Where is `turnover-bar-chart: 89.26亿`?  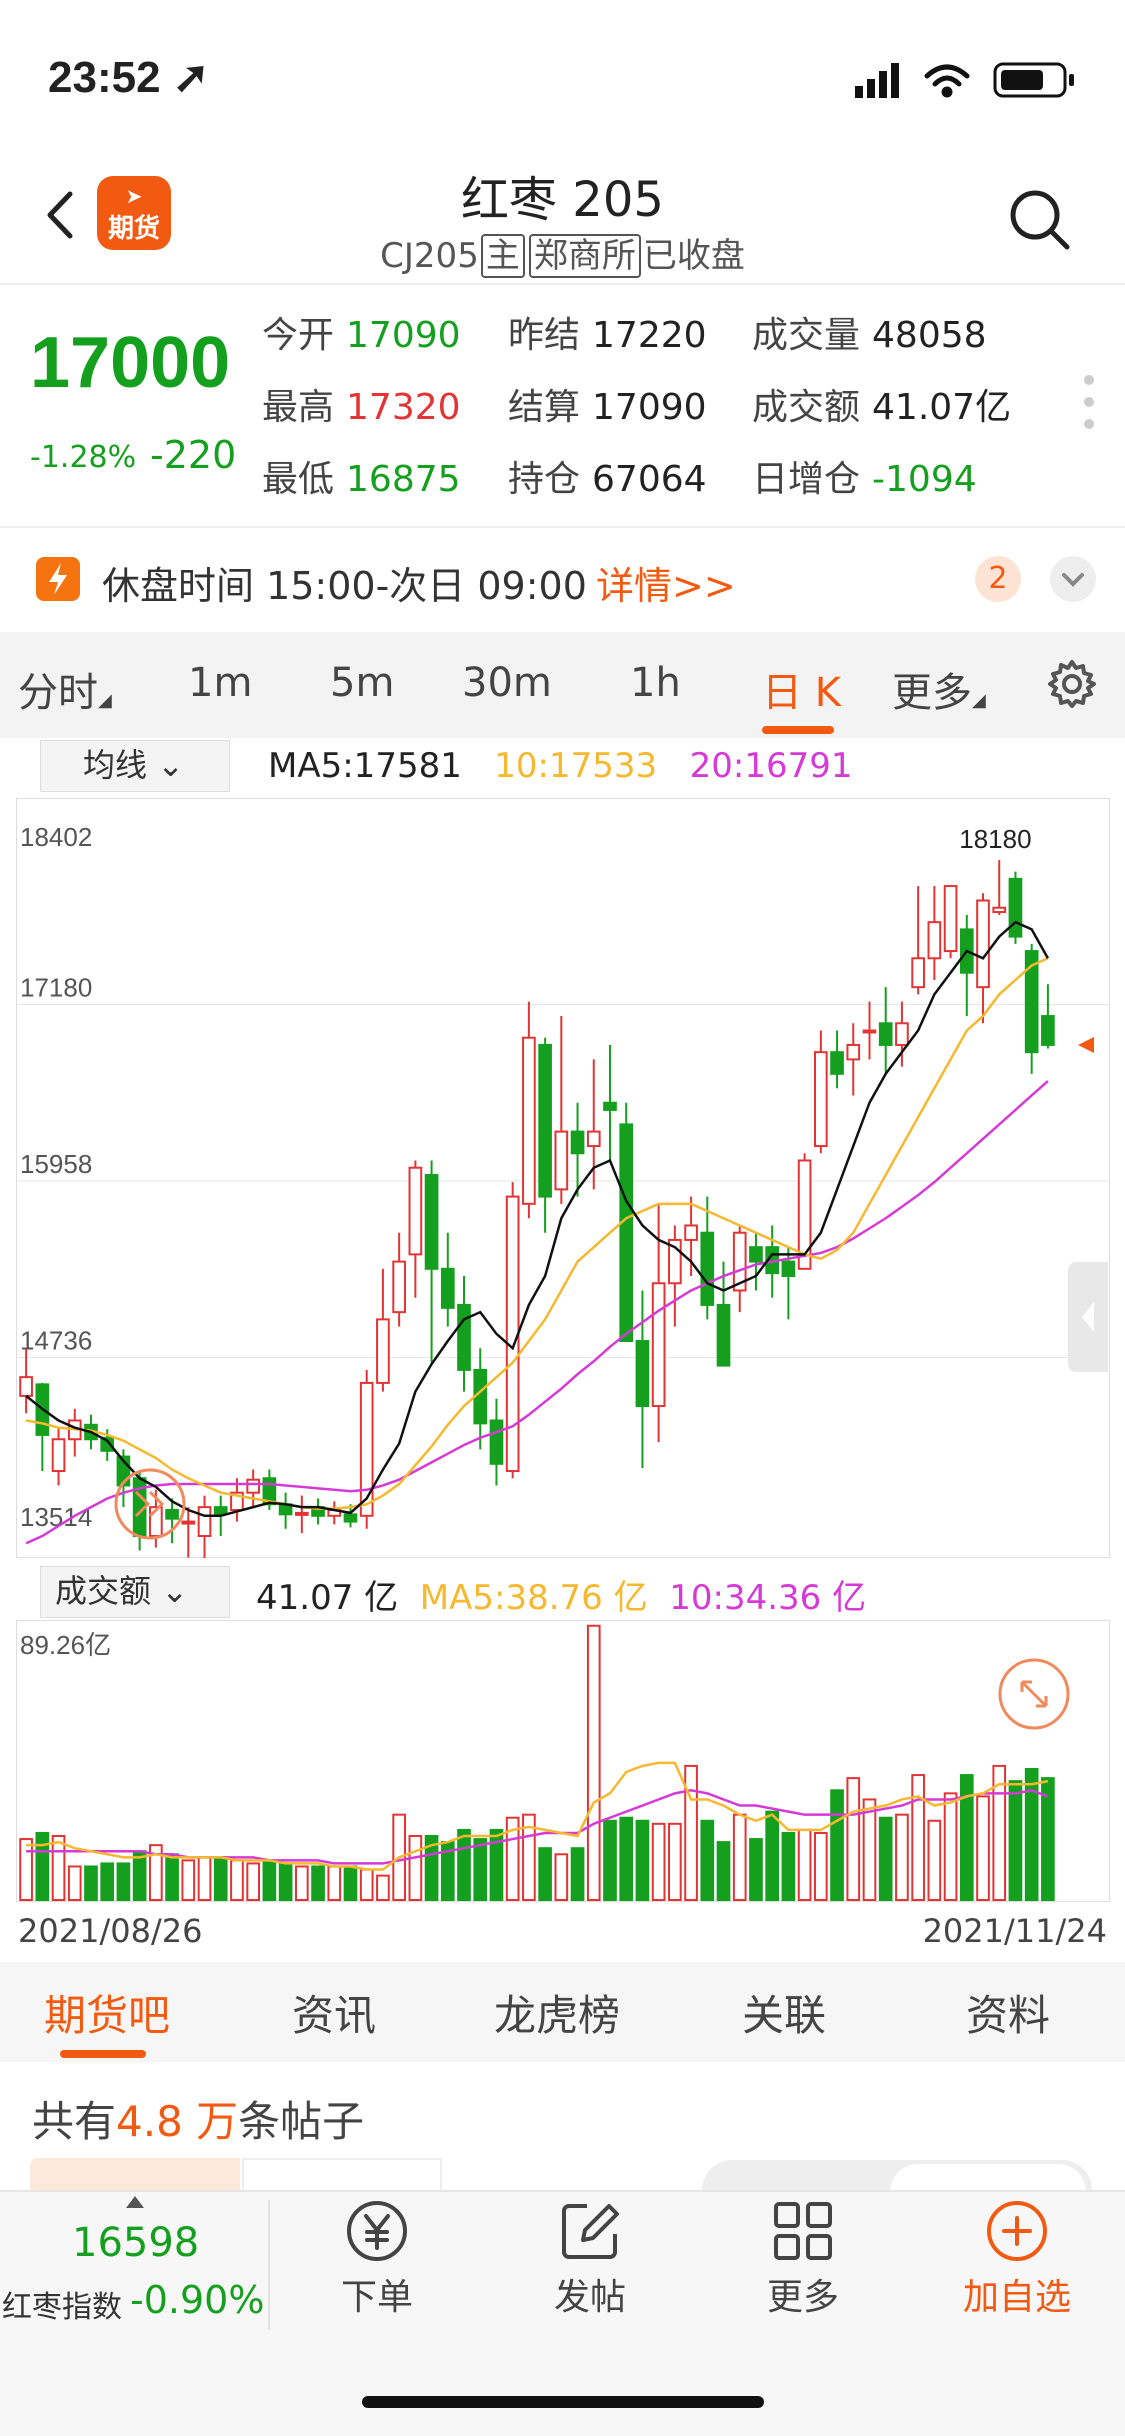
turnover-bar-chart: 89.26亿 is located at coordinates (563, 1761).